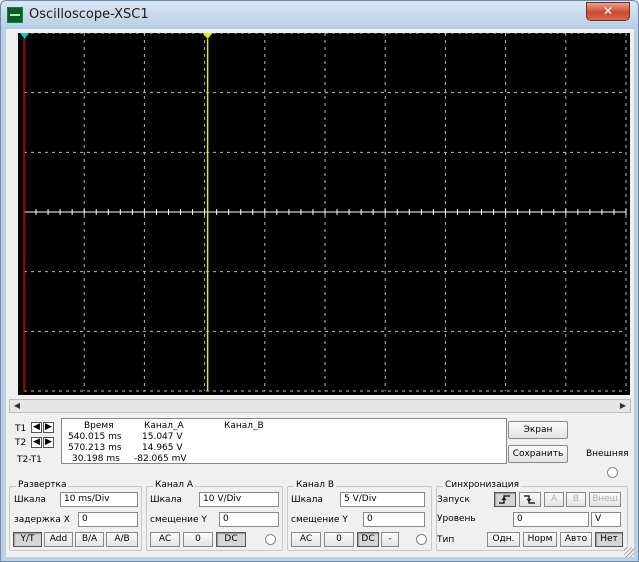  What do you see at coordinates (607, 454) in the screenshot?
I see `external-label: Внешняя` at bounding box center [607, 454].